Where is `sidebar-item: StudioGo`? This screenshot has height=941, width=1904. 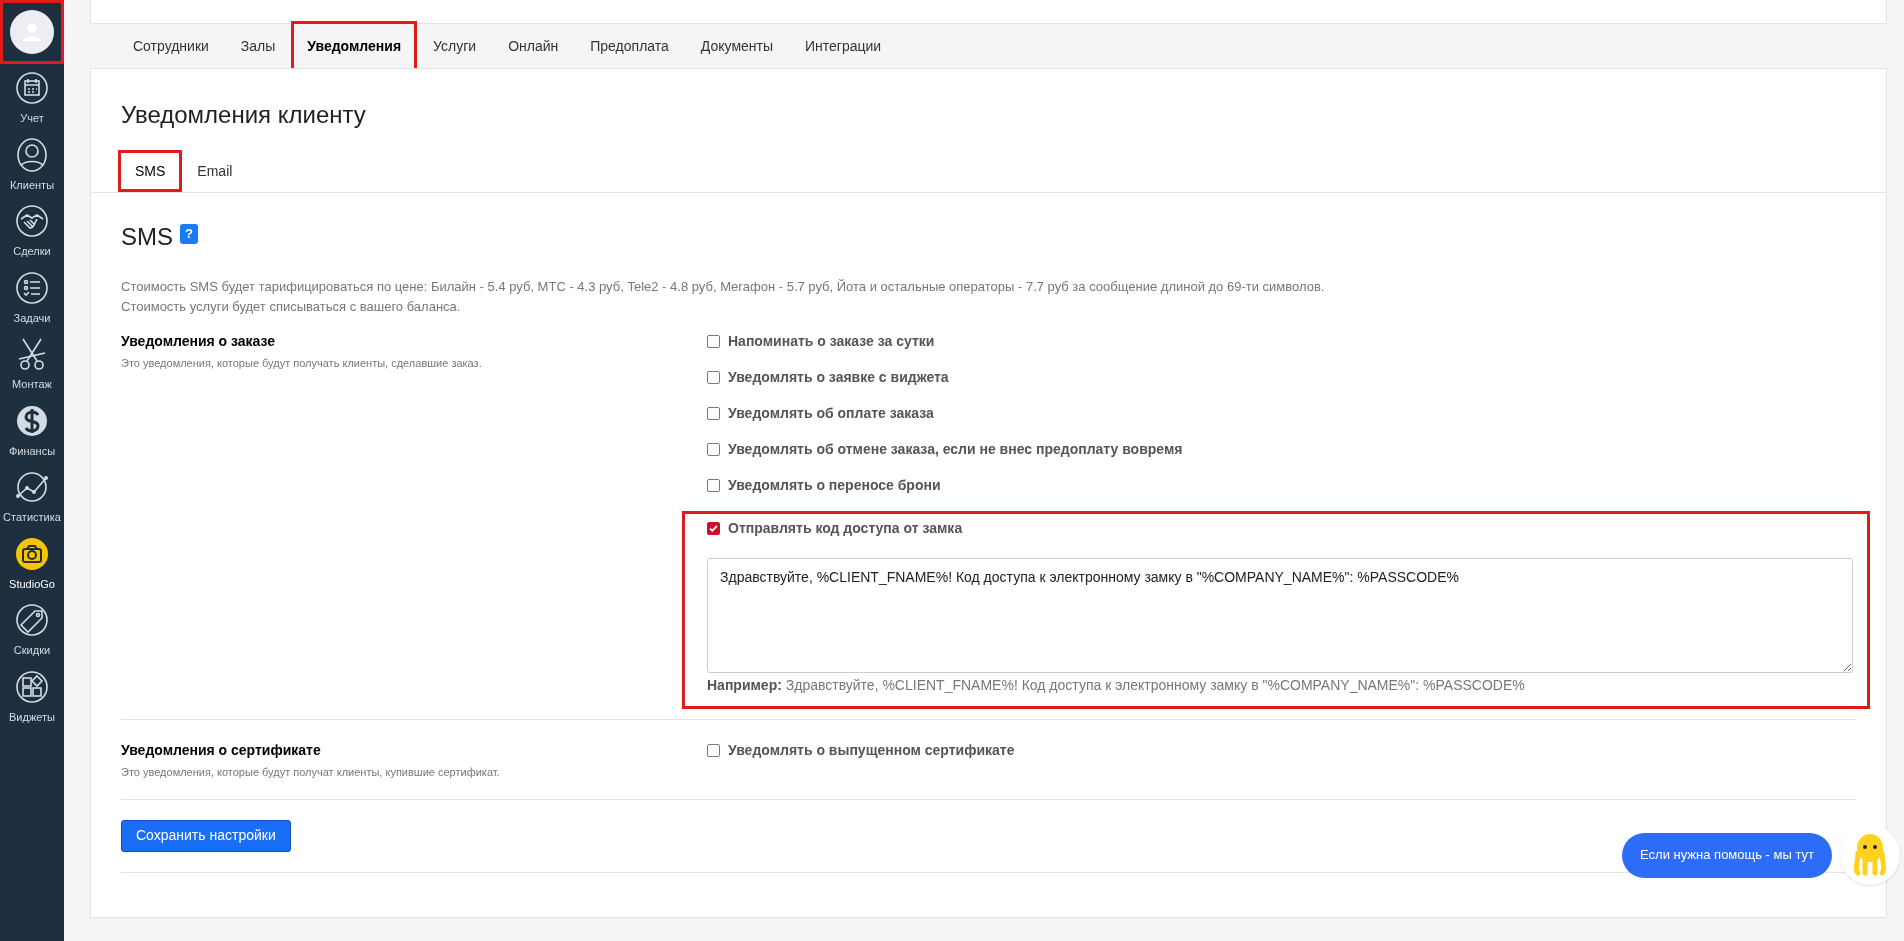
sidebar-item: StudioGo is located at coordinates (32, 564).